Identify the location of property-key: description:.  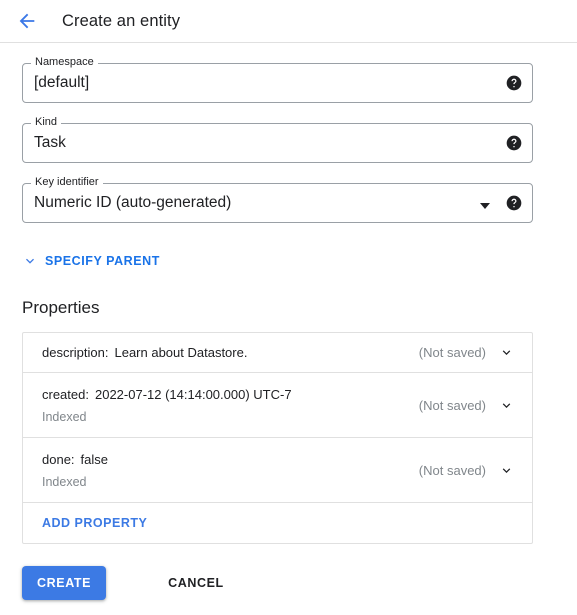
(75, 352).